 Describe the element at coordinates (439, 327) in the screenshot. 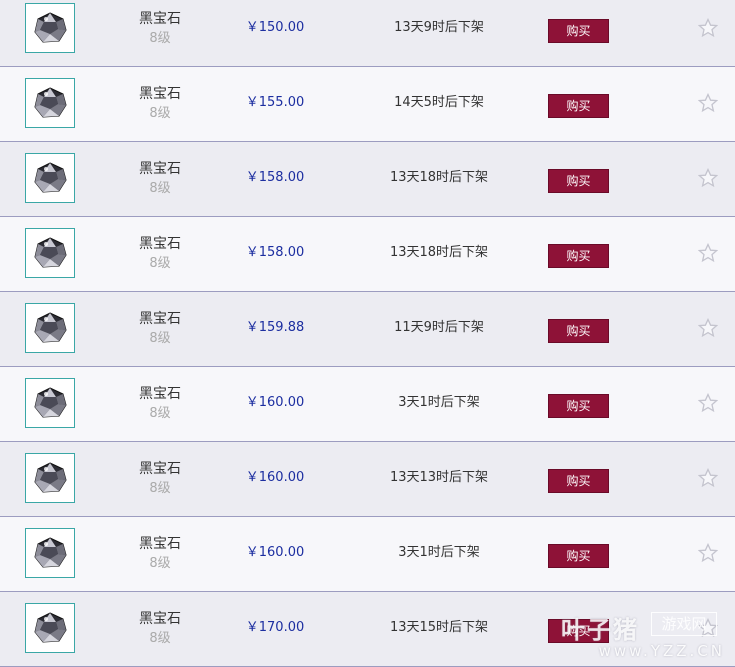

I see `item-expire-time: 11天9时后下架` at that location.